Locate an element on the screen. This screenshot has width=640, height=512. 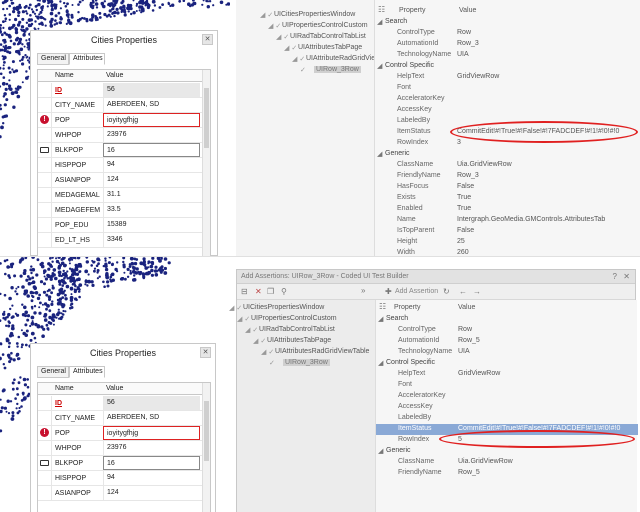
table-row: ID 56 is located at coordinates (121, 403).